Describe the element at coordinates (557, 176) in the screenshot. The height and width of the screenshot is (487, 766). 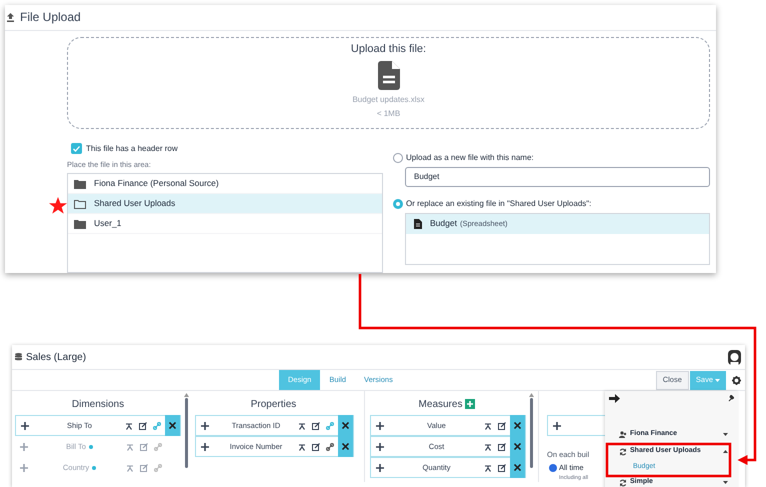
I see `name-input: Budget` at that location.